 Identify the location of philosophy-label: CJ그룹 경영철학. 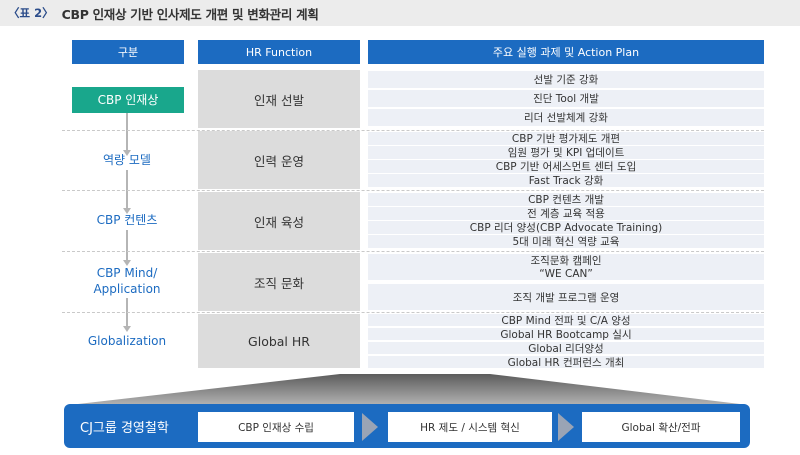
(124, 428).